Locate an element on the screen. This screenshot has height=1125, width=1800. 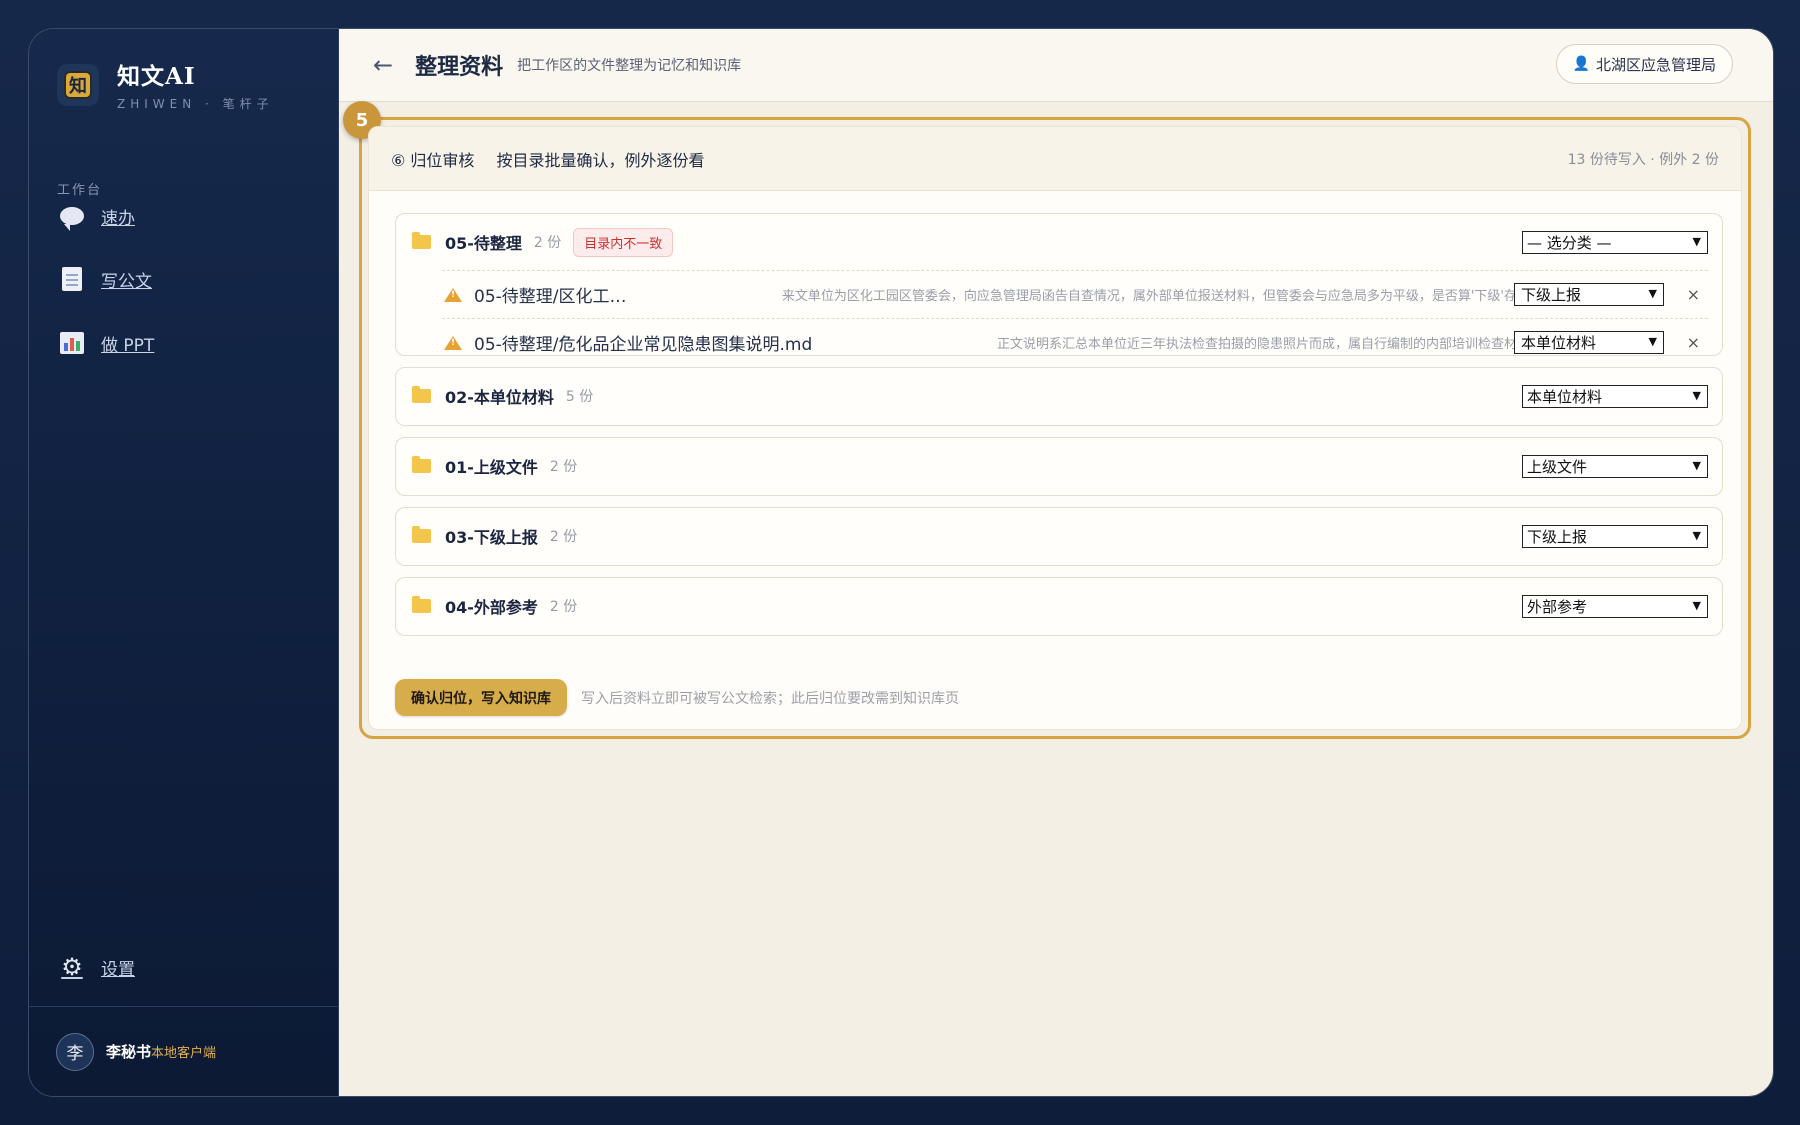
category-select: 本单位材料 ▼ is located at coordinates (1615, 396).